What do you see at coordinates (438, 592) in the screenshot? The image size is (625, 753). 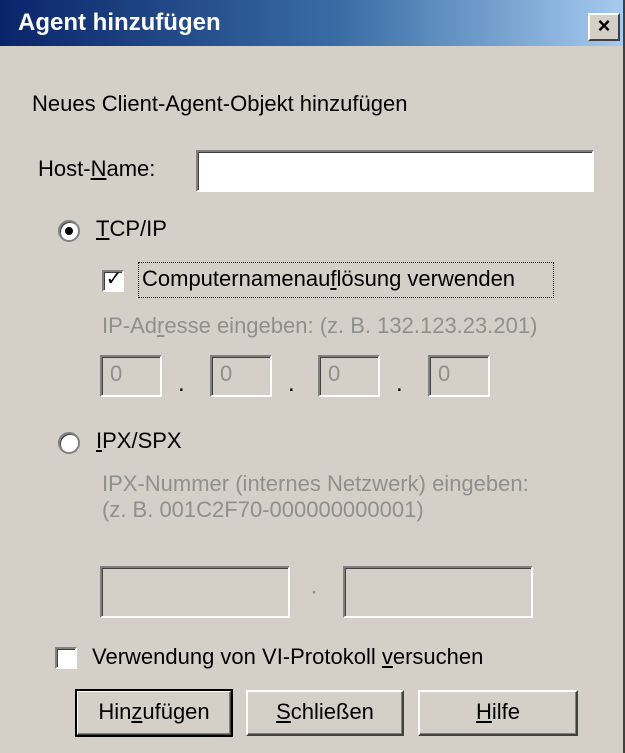 I see `ipx-node-field` at bounding box center [438, 592].